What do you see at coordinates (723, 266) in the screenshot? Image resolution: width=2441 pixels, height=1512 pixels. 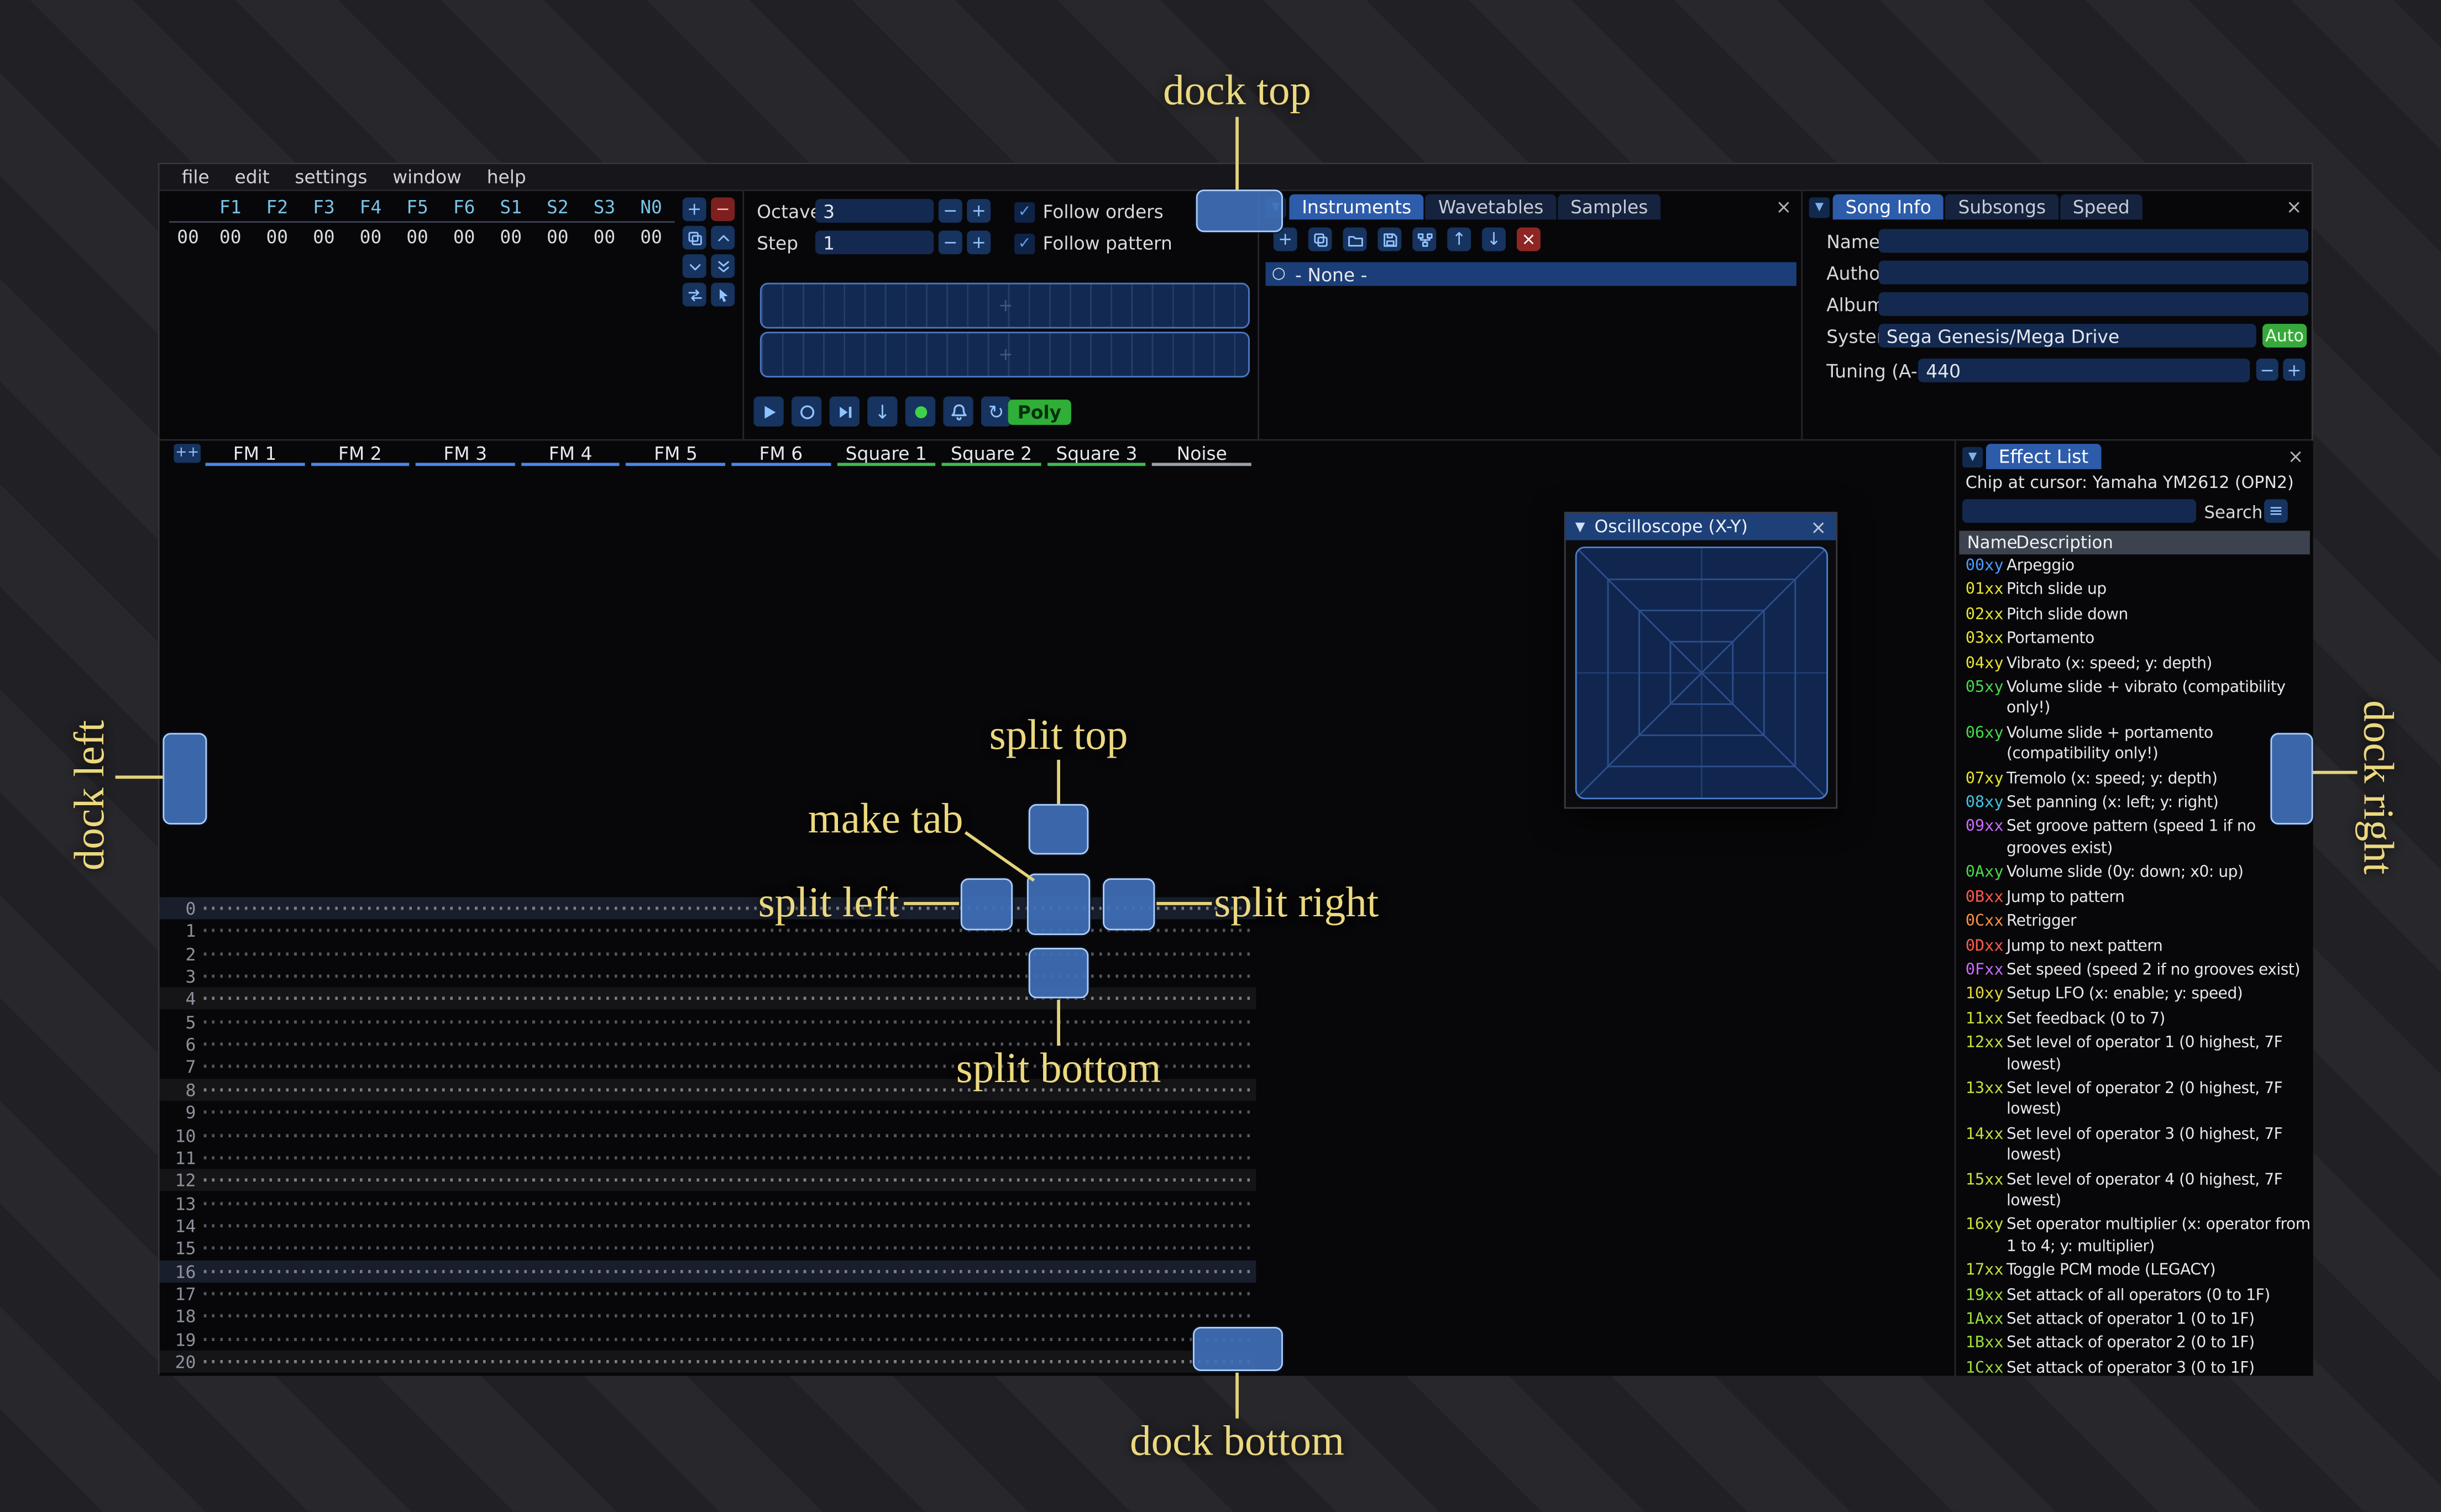 I see `duplicate-order-end-button` at bounding box center [723, 266].